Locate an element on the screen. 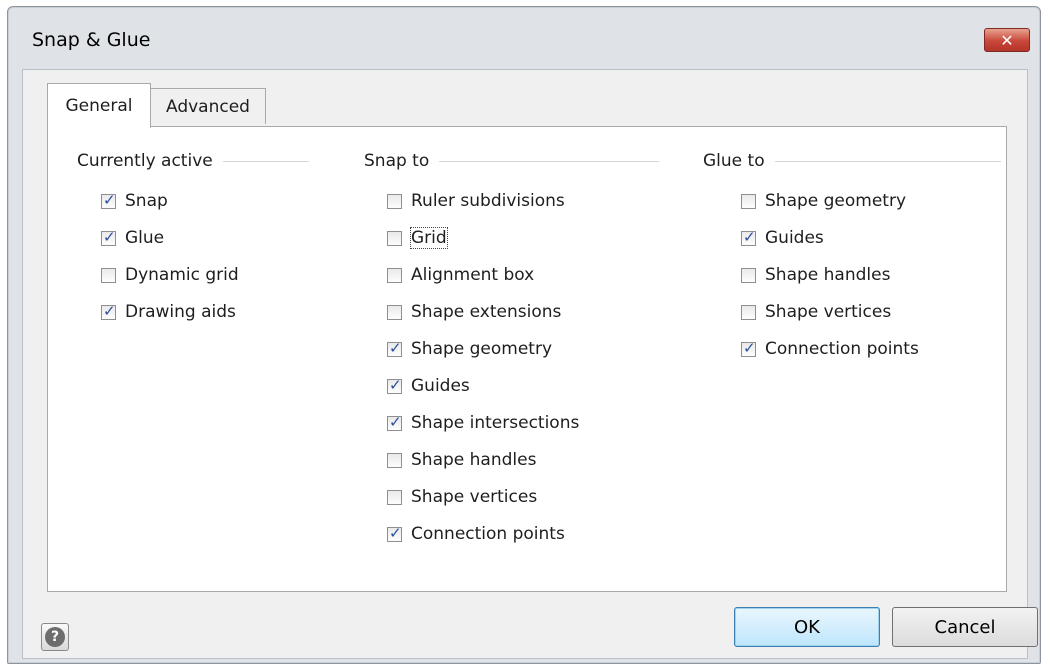  checkbox-snap-shape-vertices: Shape vertices is located at coordinates (462, 497).